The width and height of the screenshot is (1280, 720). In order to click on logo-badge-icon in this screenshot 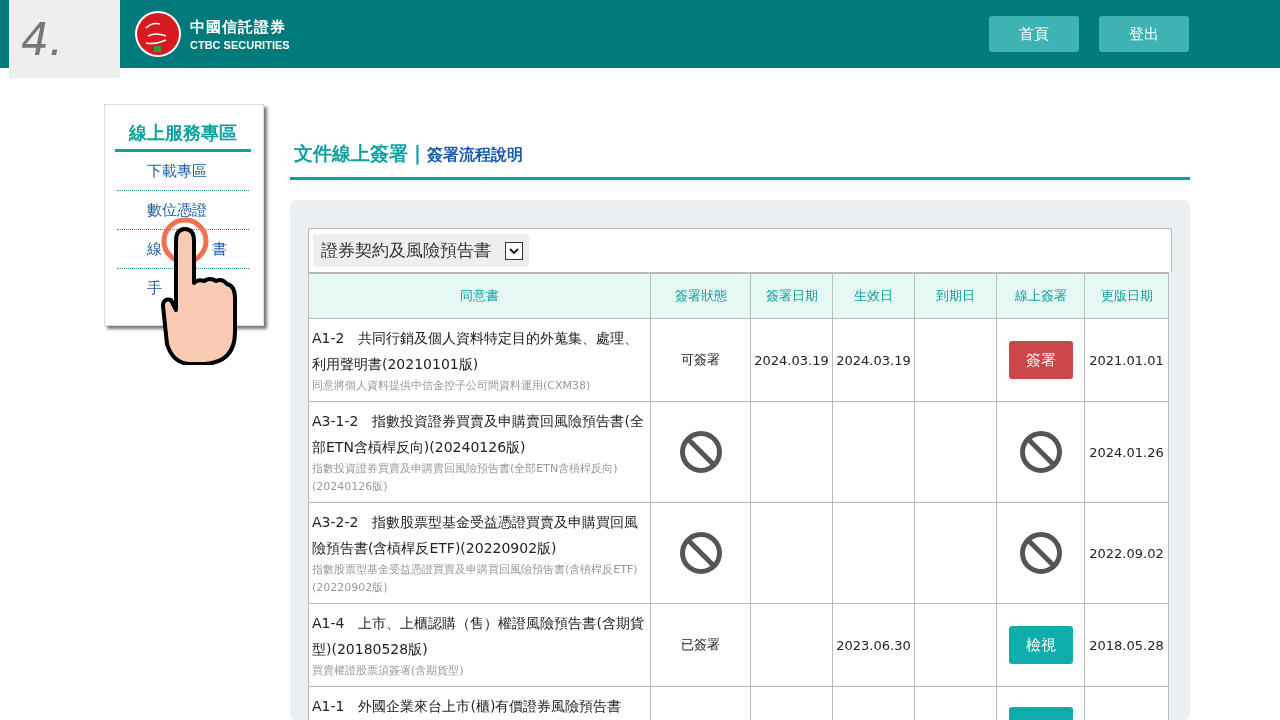, I will do `click(158, 34)`.